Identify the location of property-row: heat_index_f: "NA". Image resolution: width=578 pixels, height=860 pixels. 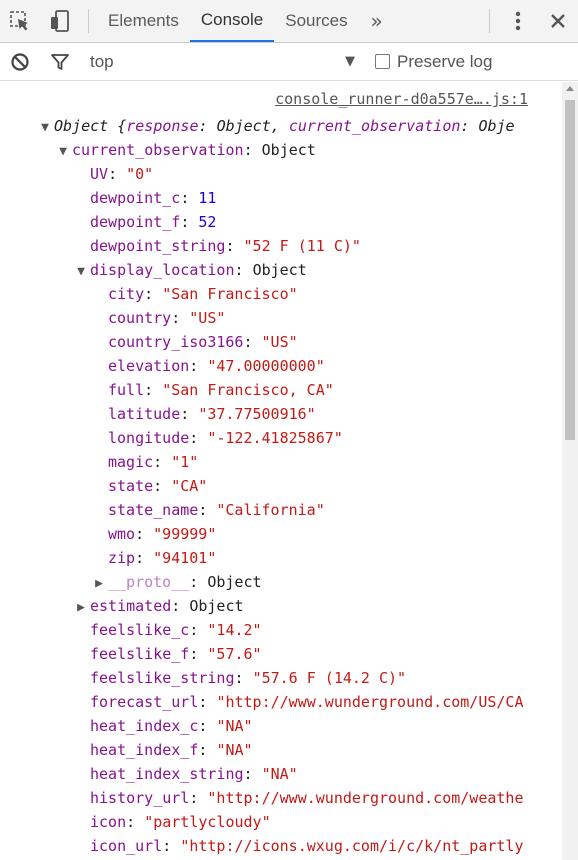
(171, 750).